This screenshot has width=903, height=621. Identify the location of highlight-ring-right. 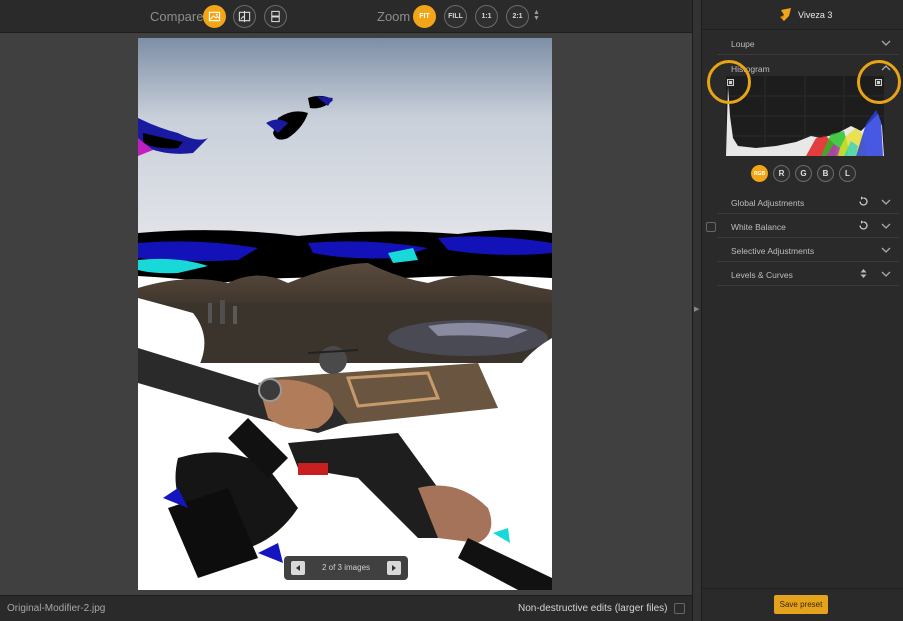
(879, 82).